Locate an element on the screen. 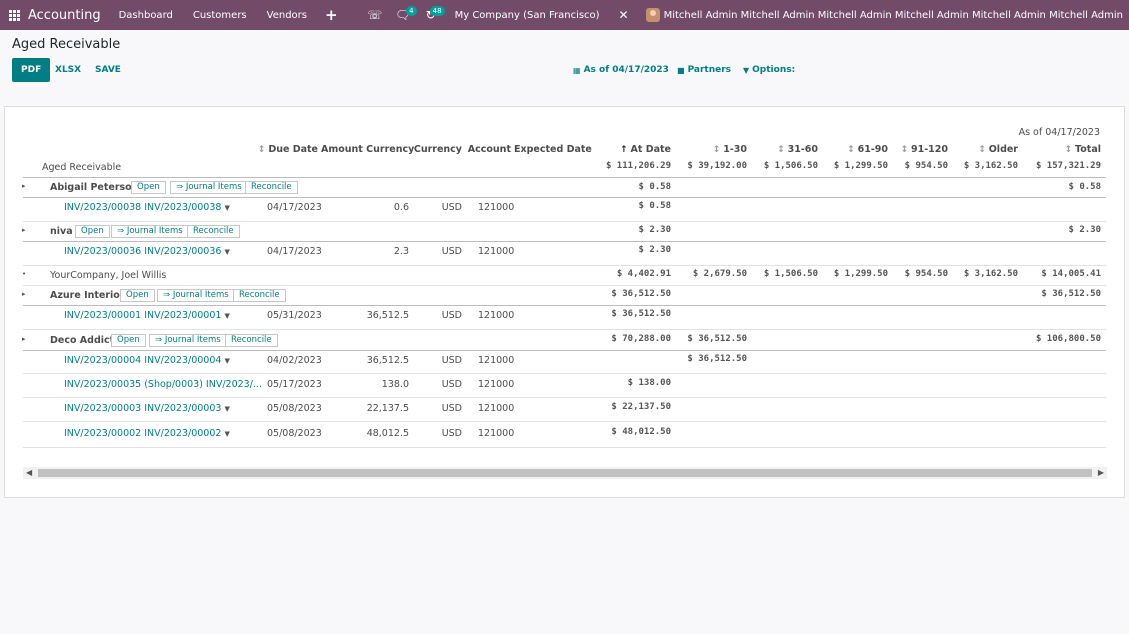  menu-vendors: Vendors is located at coordinates (287, 15).